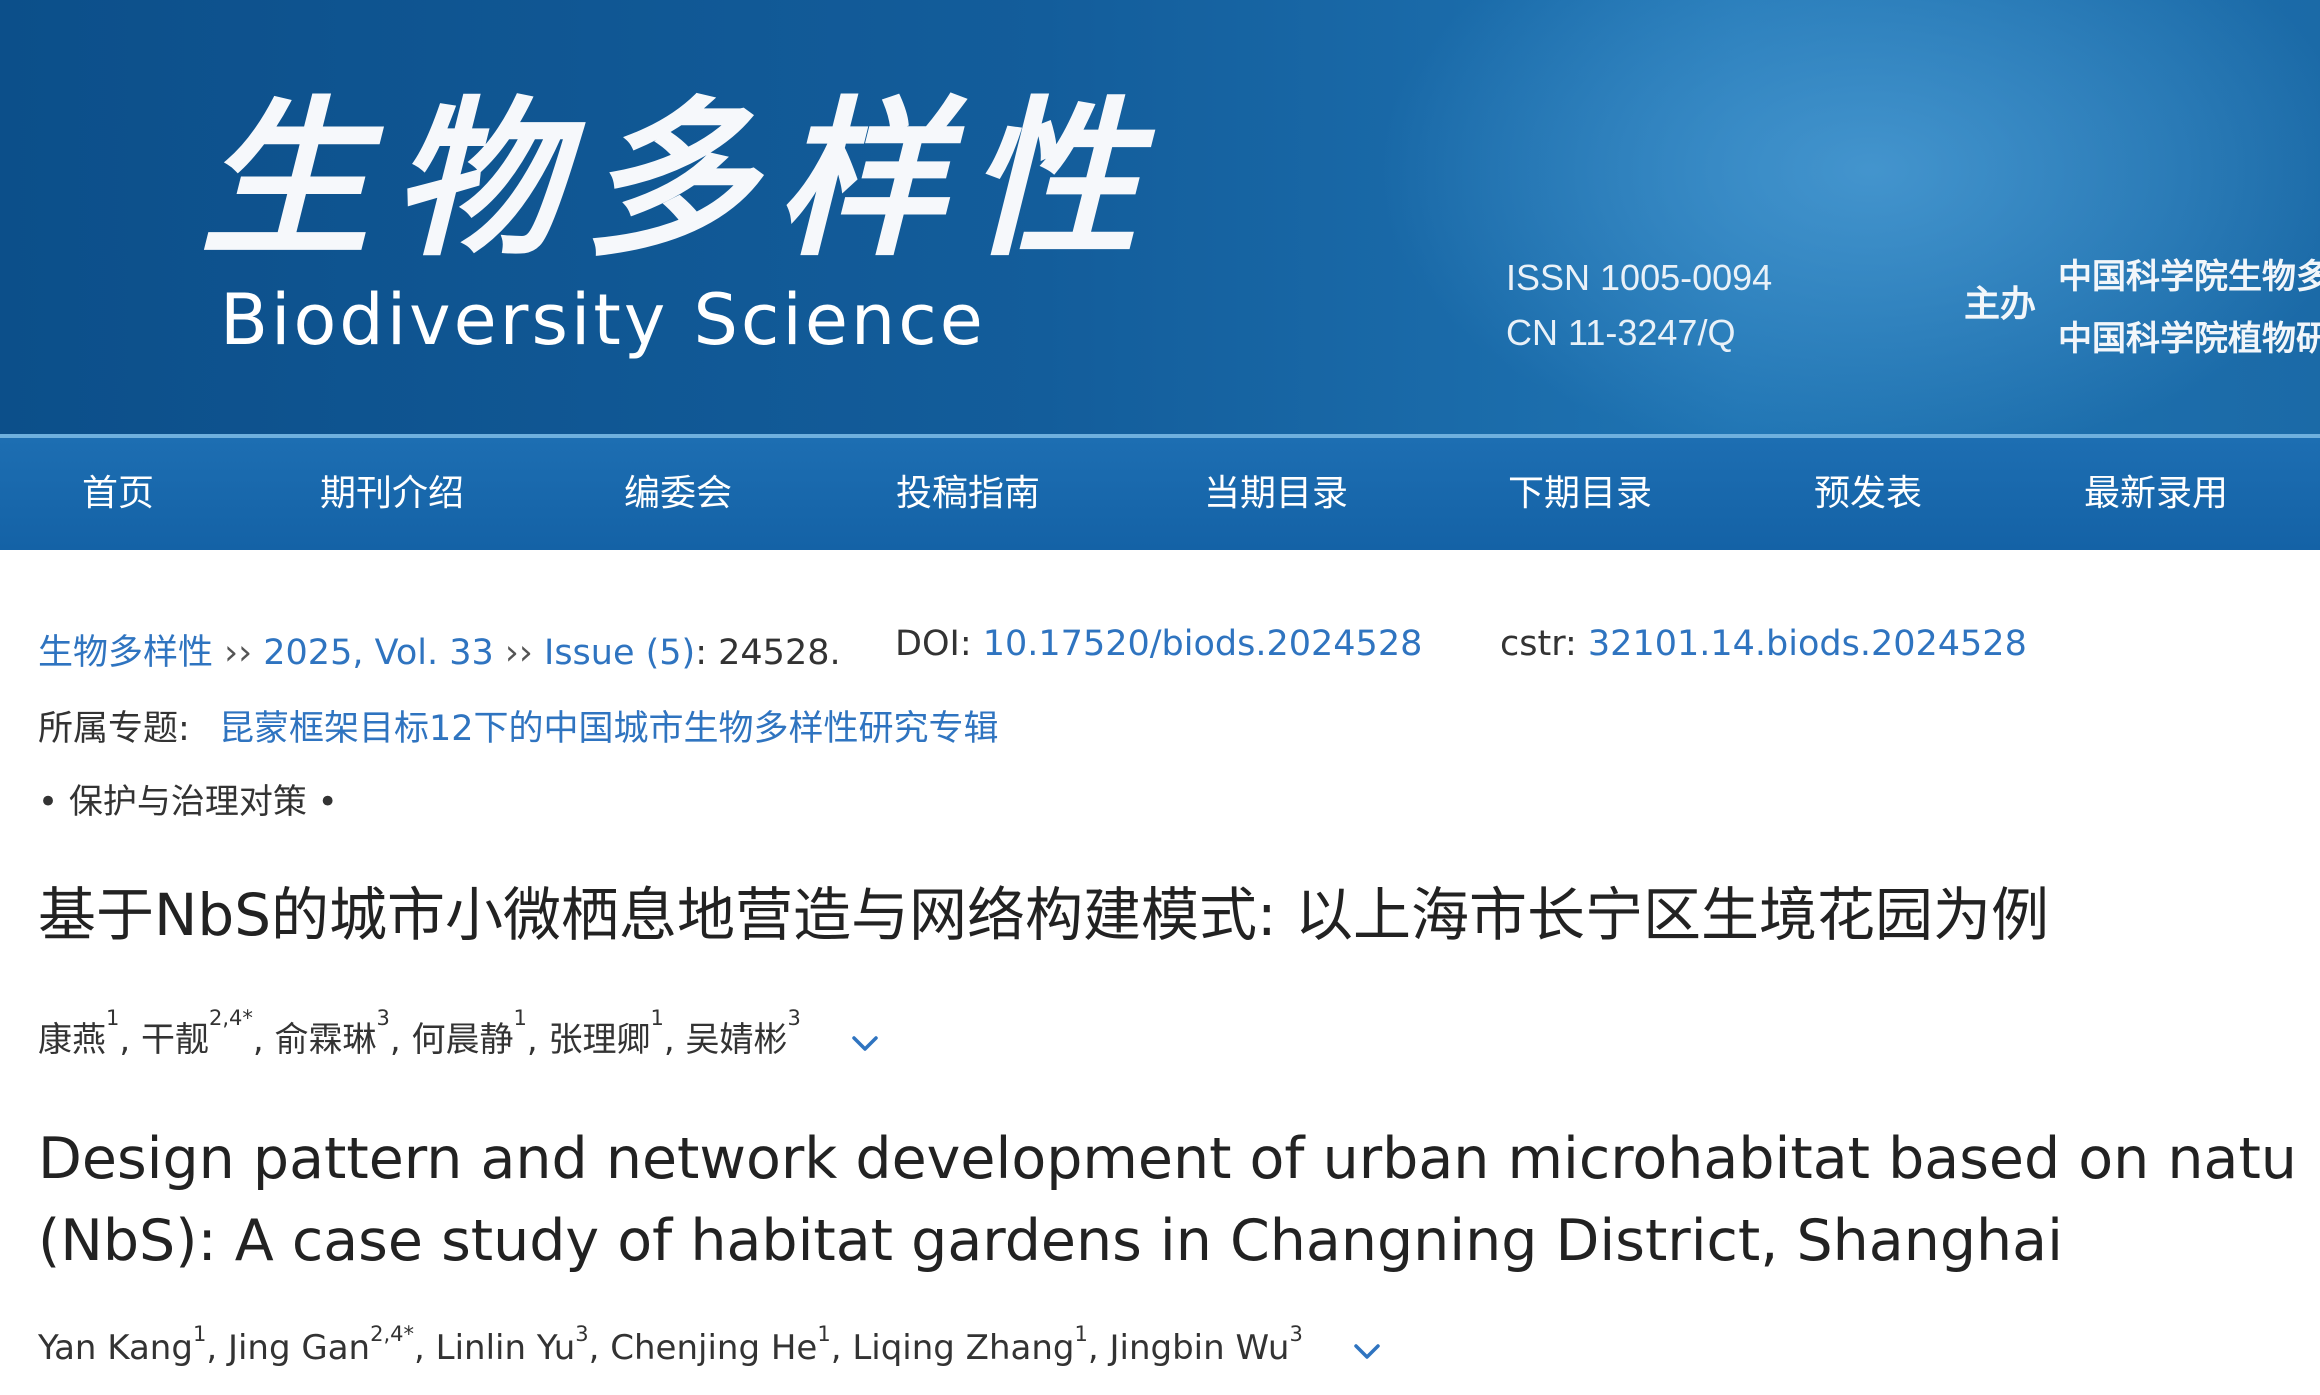  Describe the element at coordinates (603, 320) in the screenshot. I see `journal-logo-english: Biodiversity Science` at that location.